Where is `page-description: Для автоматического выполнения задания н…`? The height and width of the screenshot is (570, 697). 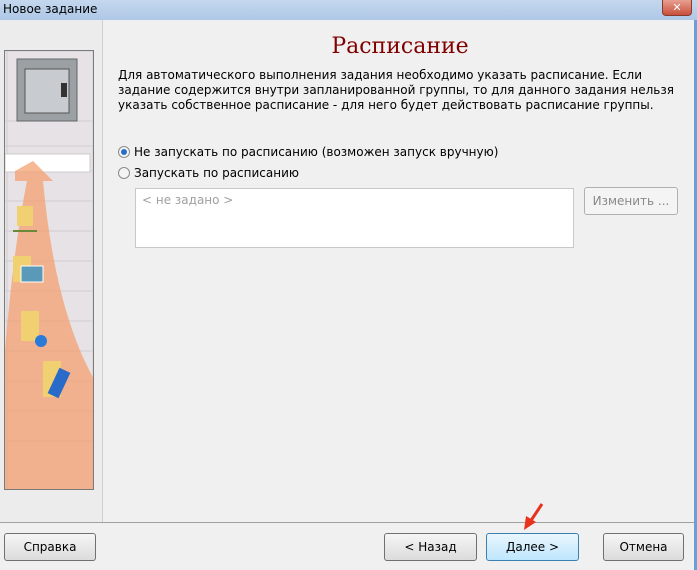
page-description: Для автоматического выполнения задания н… is located at coordinates (396, 90).